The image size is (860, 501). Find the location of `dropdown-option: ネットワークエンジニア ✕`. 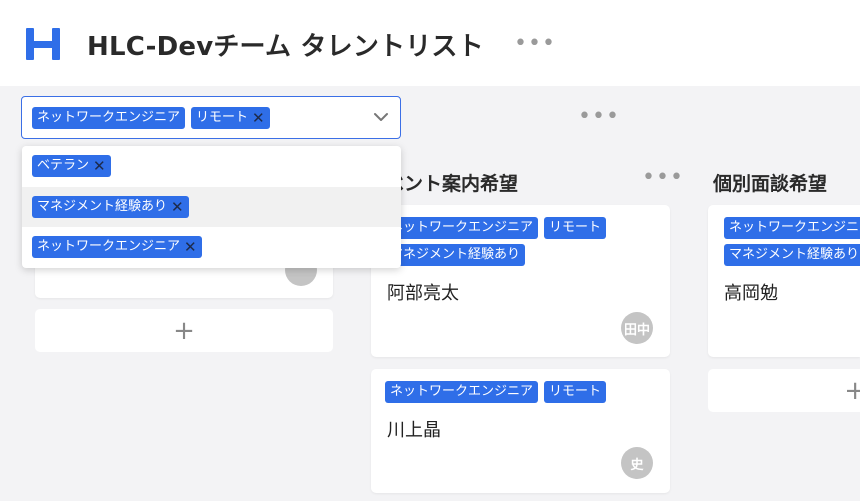

dropdown-option: ネットワークエンジニア ✕ is located at coordinates (211, 247).